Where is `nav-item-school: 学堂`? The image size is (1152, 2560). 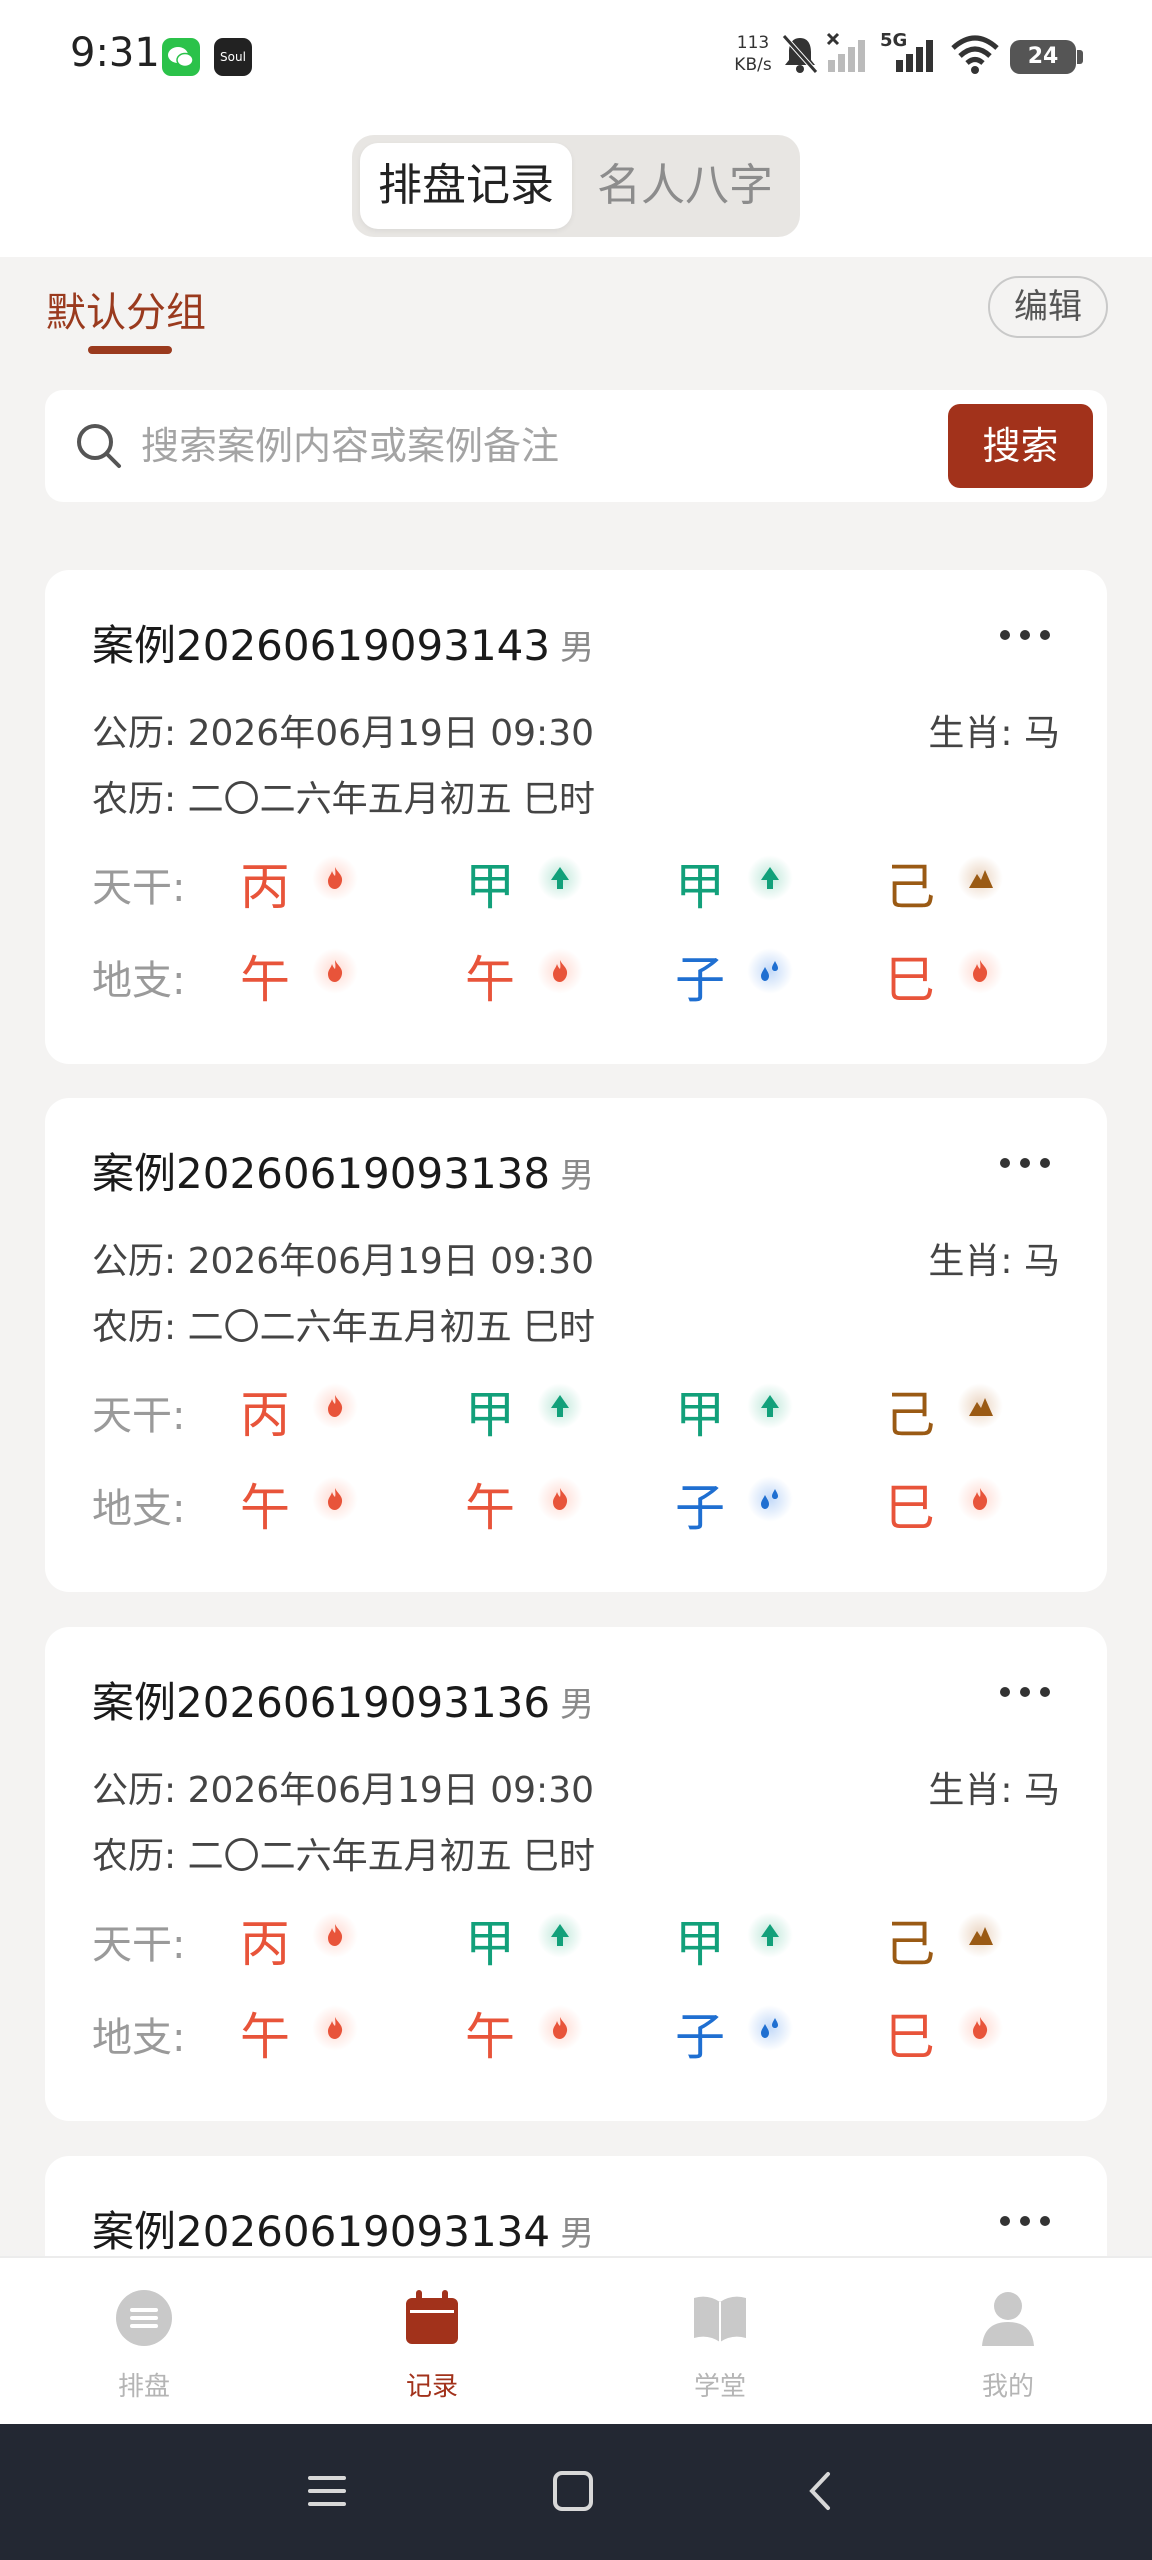 nav-item-school: 学堂 is located at coordinates (720, 2348).